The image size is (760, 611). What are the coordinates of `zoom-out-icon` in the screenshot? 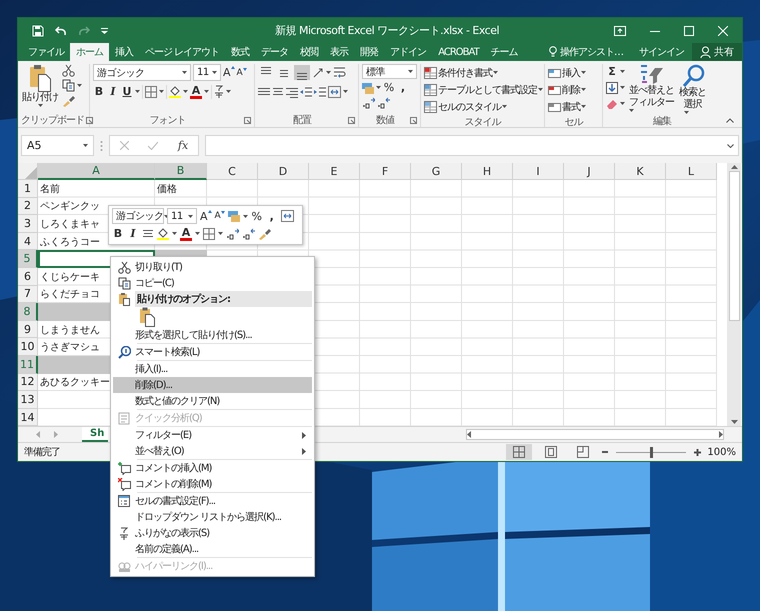 It's located at (605, 452).